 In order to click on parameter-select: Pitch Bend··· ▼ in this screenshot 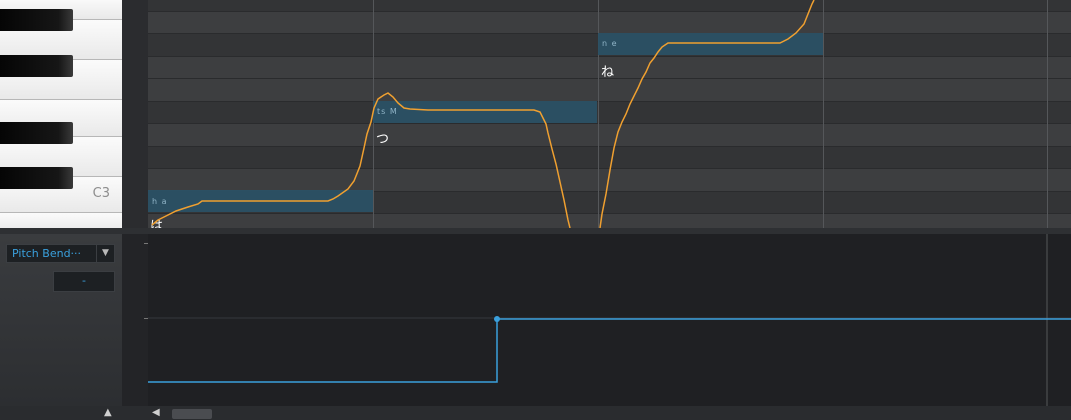, I will do `click(60, 253)`.